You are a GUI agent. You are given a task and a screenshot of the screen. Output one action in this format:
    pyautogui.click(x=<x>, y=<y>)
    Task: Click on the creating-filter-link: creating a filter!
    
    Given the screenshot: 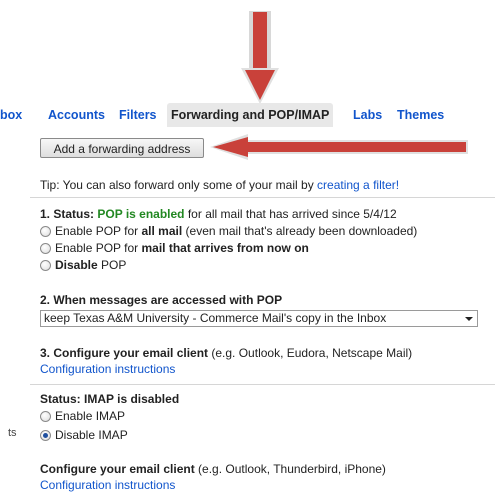 What is the action you would take?
    pyautogui.click(x=358, y=185)
    